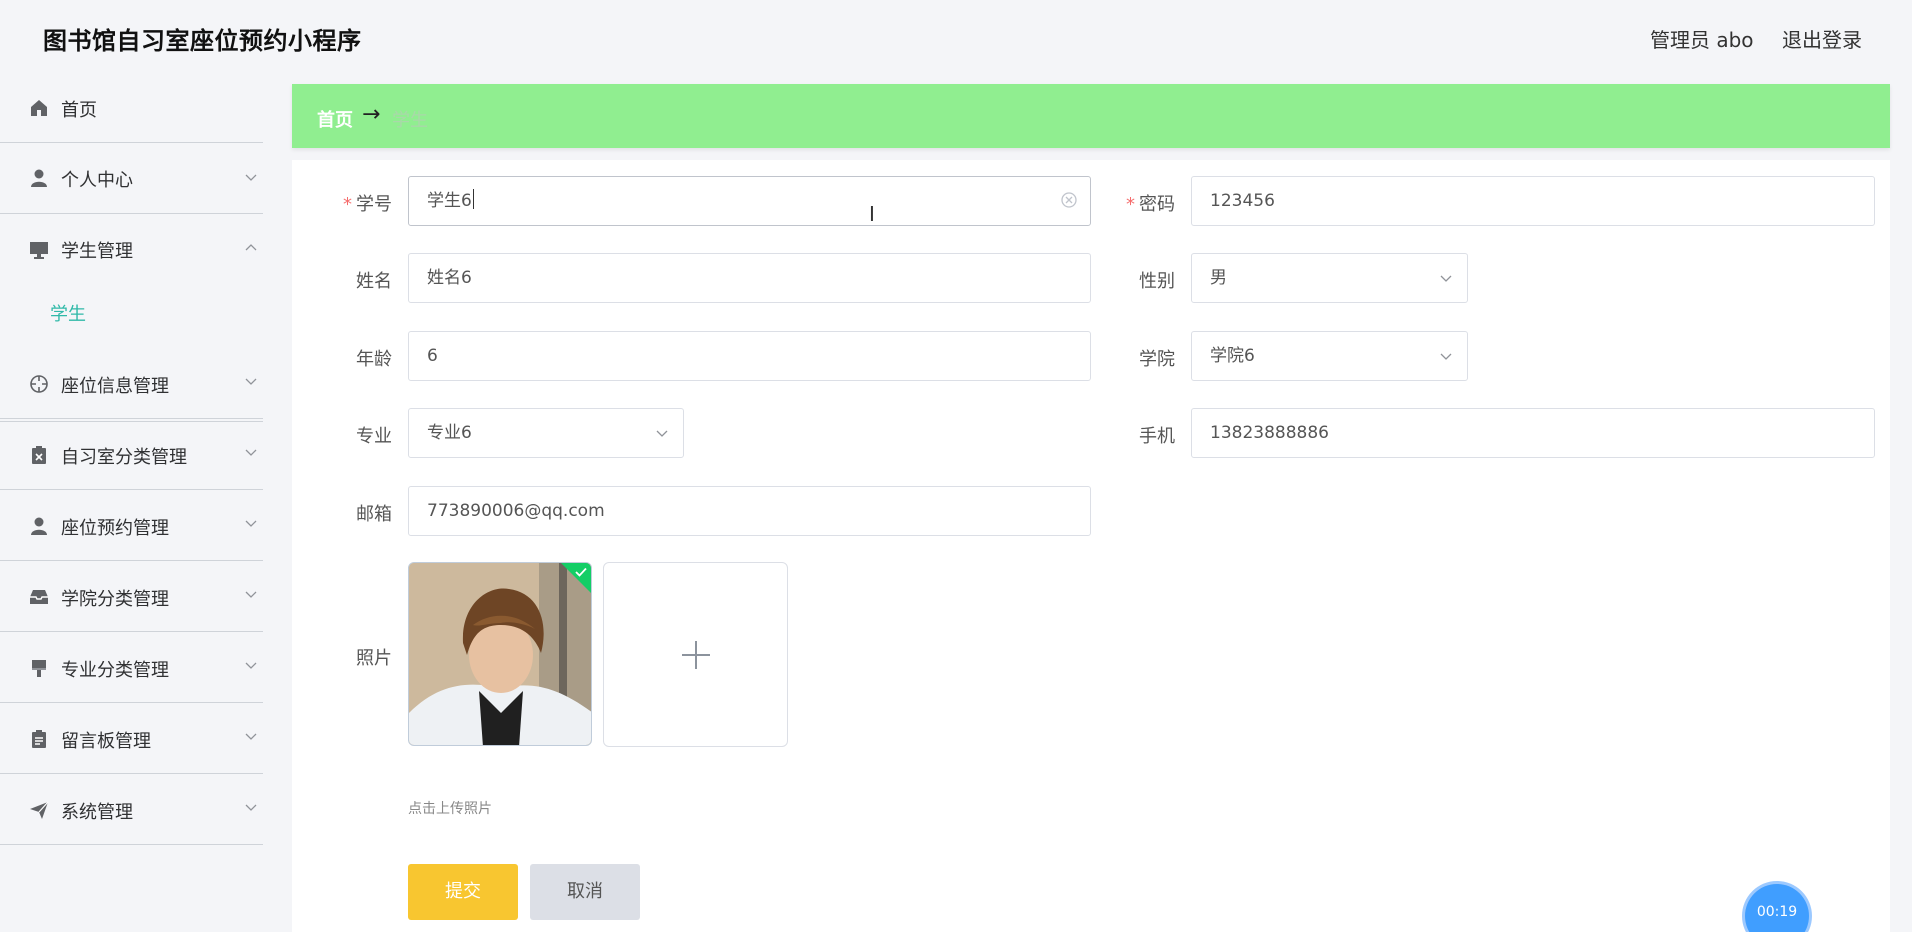 The width and height of the screenshot is (1912, 932). Describe the element at coordinates (68, 314) in the screenshot. I see `sidebar-subitem-label: 学生` at that location.